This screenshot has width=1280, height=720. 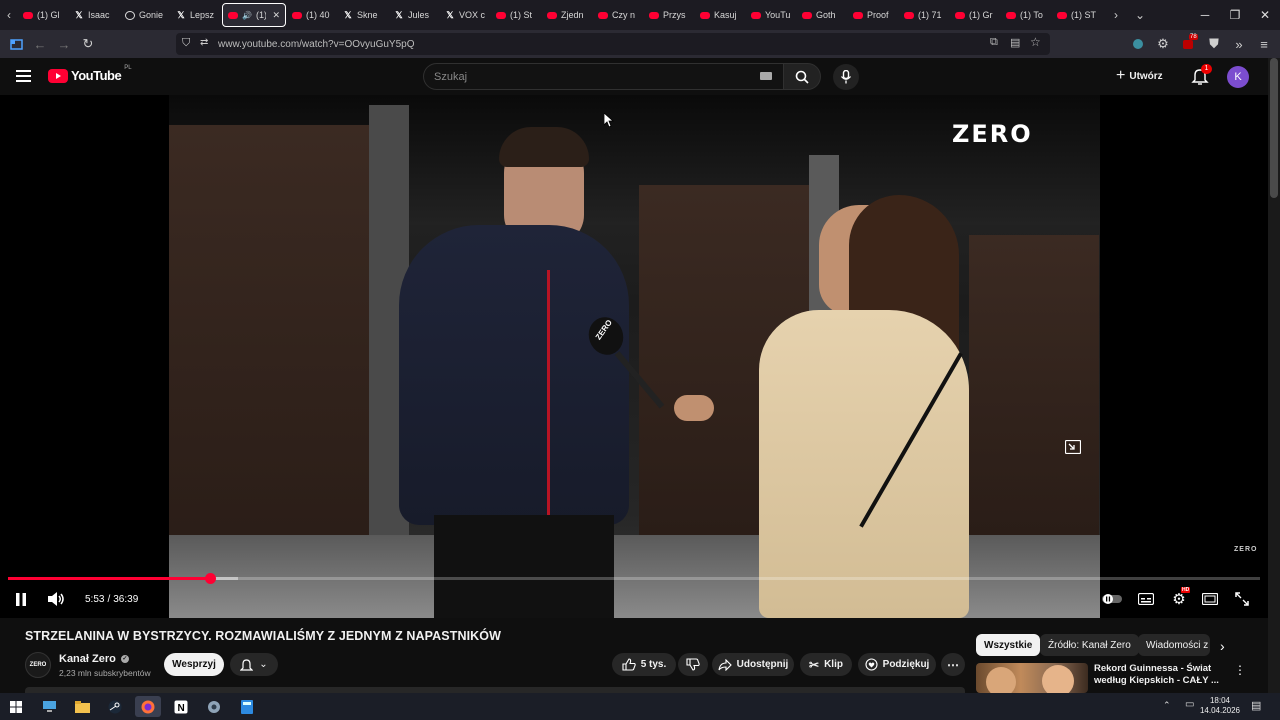 What do you see at coordinates (694, 408) in the screenshot?
I see `woman-hand` at bounding box center [694, 408].